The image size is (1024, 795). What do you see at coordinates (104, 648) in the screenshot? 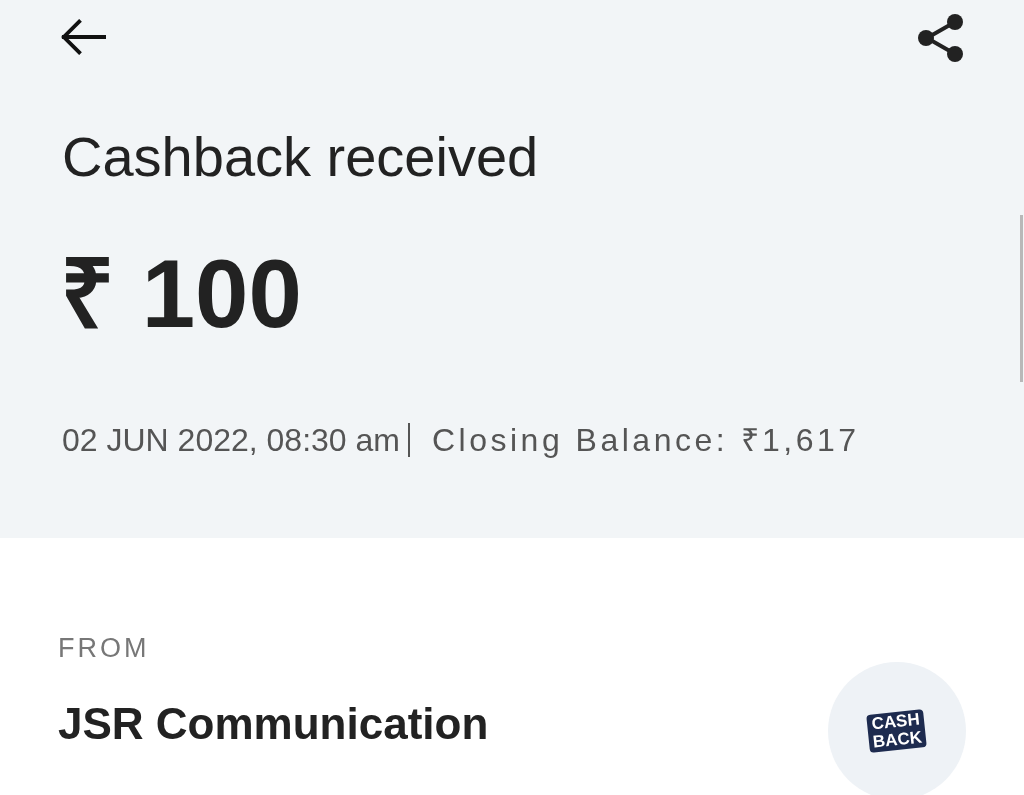
I see `from-label: FROM` at bounding box center [104, 648].